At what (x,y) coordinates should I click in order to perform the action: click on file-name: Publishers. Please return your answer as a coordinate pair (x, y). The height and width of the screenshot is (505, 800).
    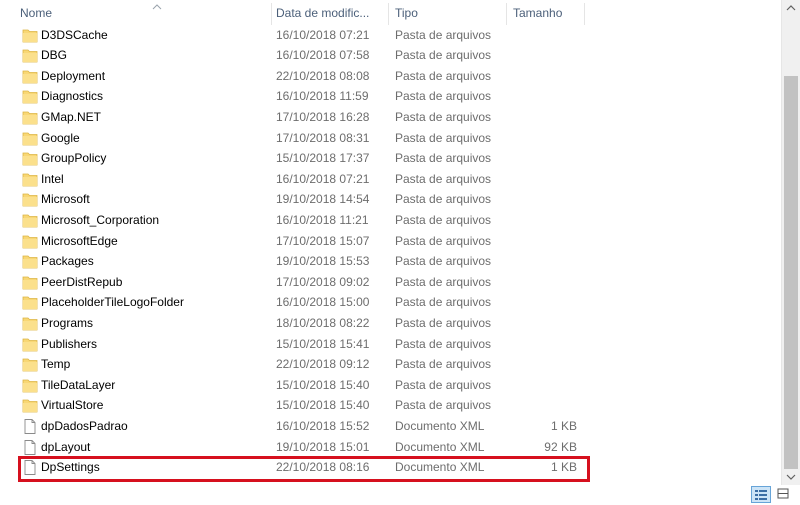
    Looking at the image, I should click on (69, 343).